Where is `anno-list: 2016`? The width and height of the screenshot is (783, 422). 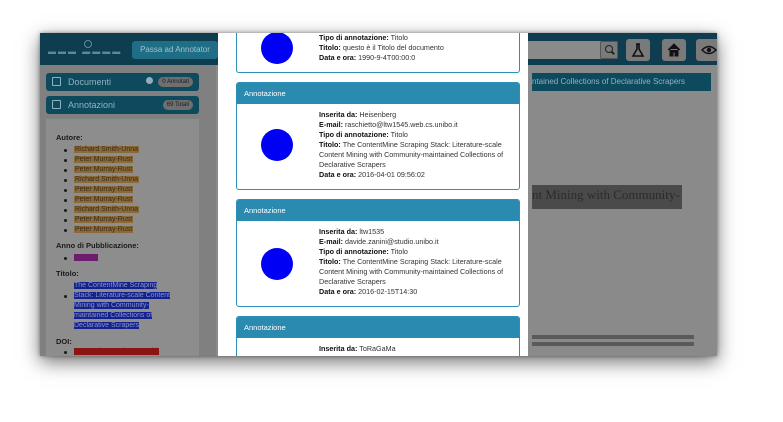 anno-list: 2016 is located at coordinates (81, 258).